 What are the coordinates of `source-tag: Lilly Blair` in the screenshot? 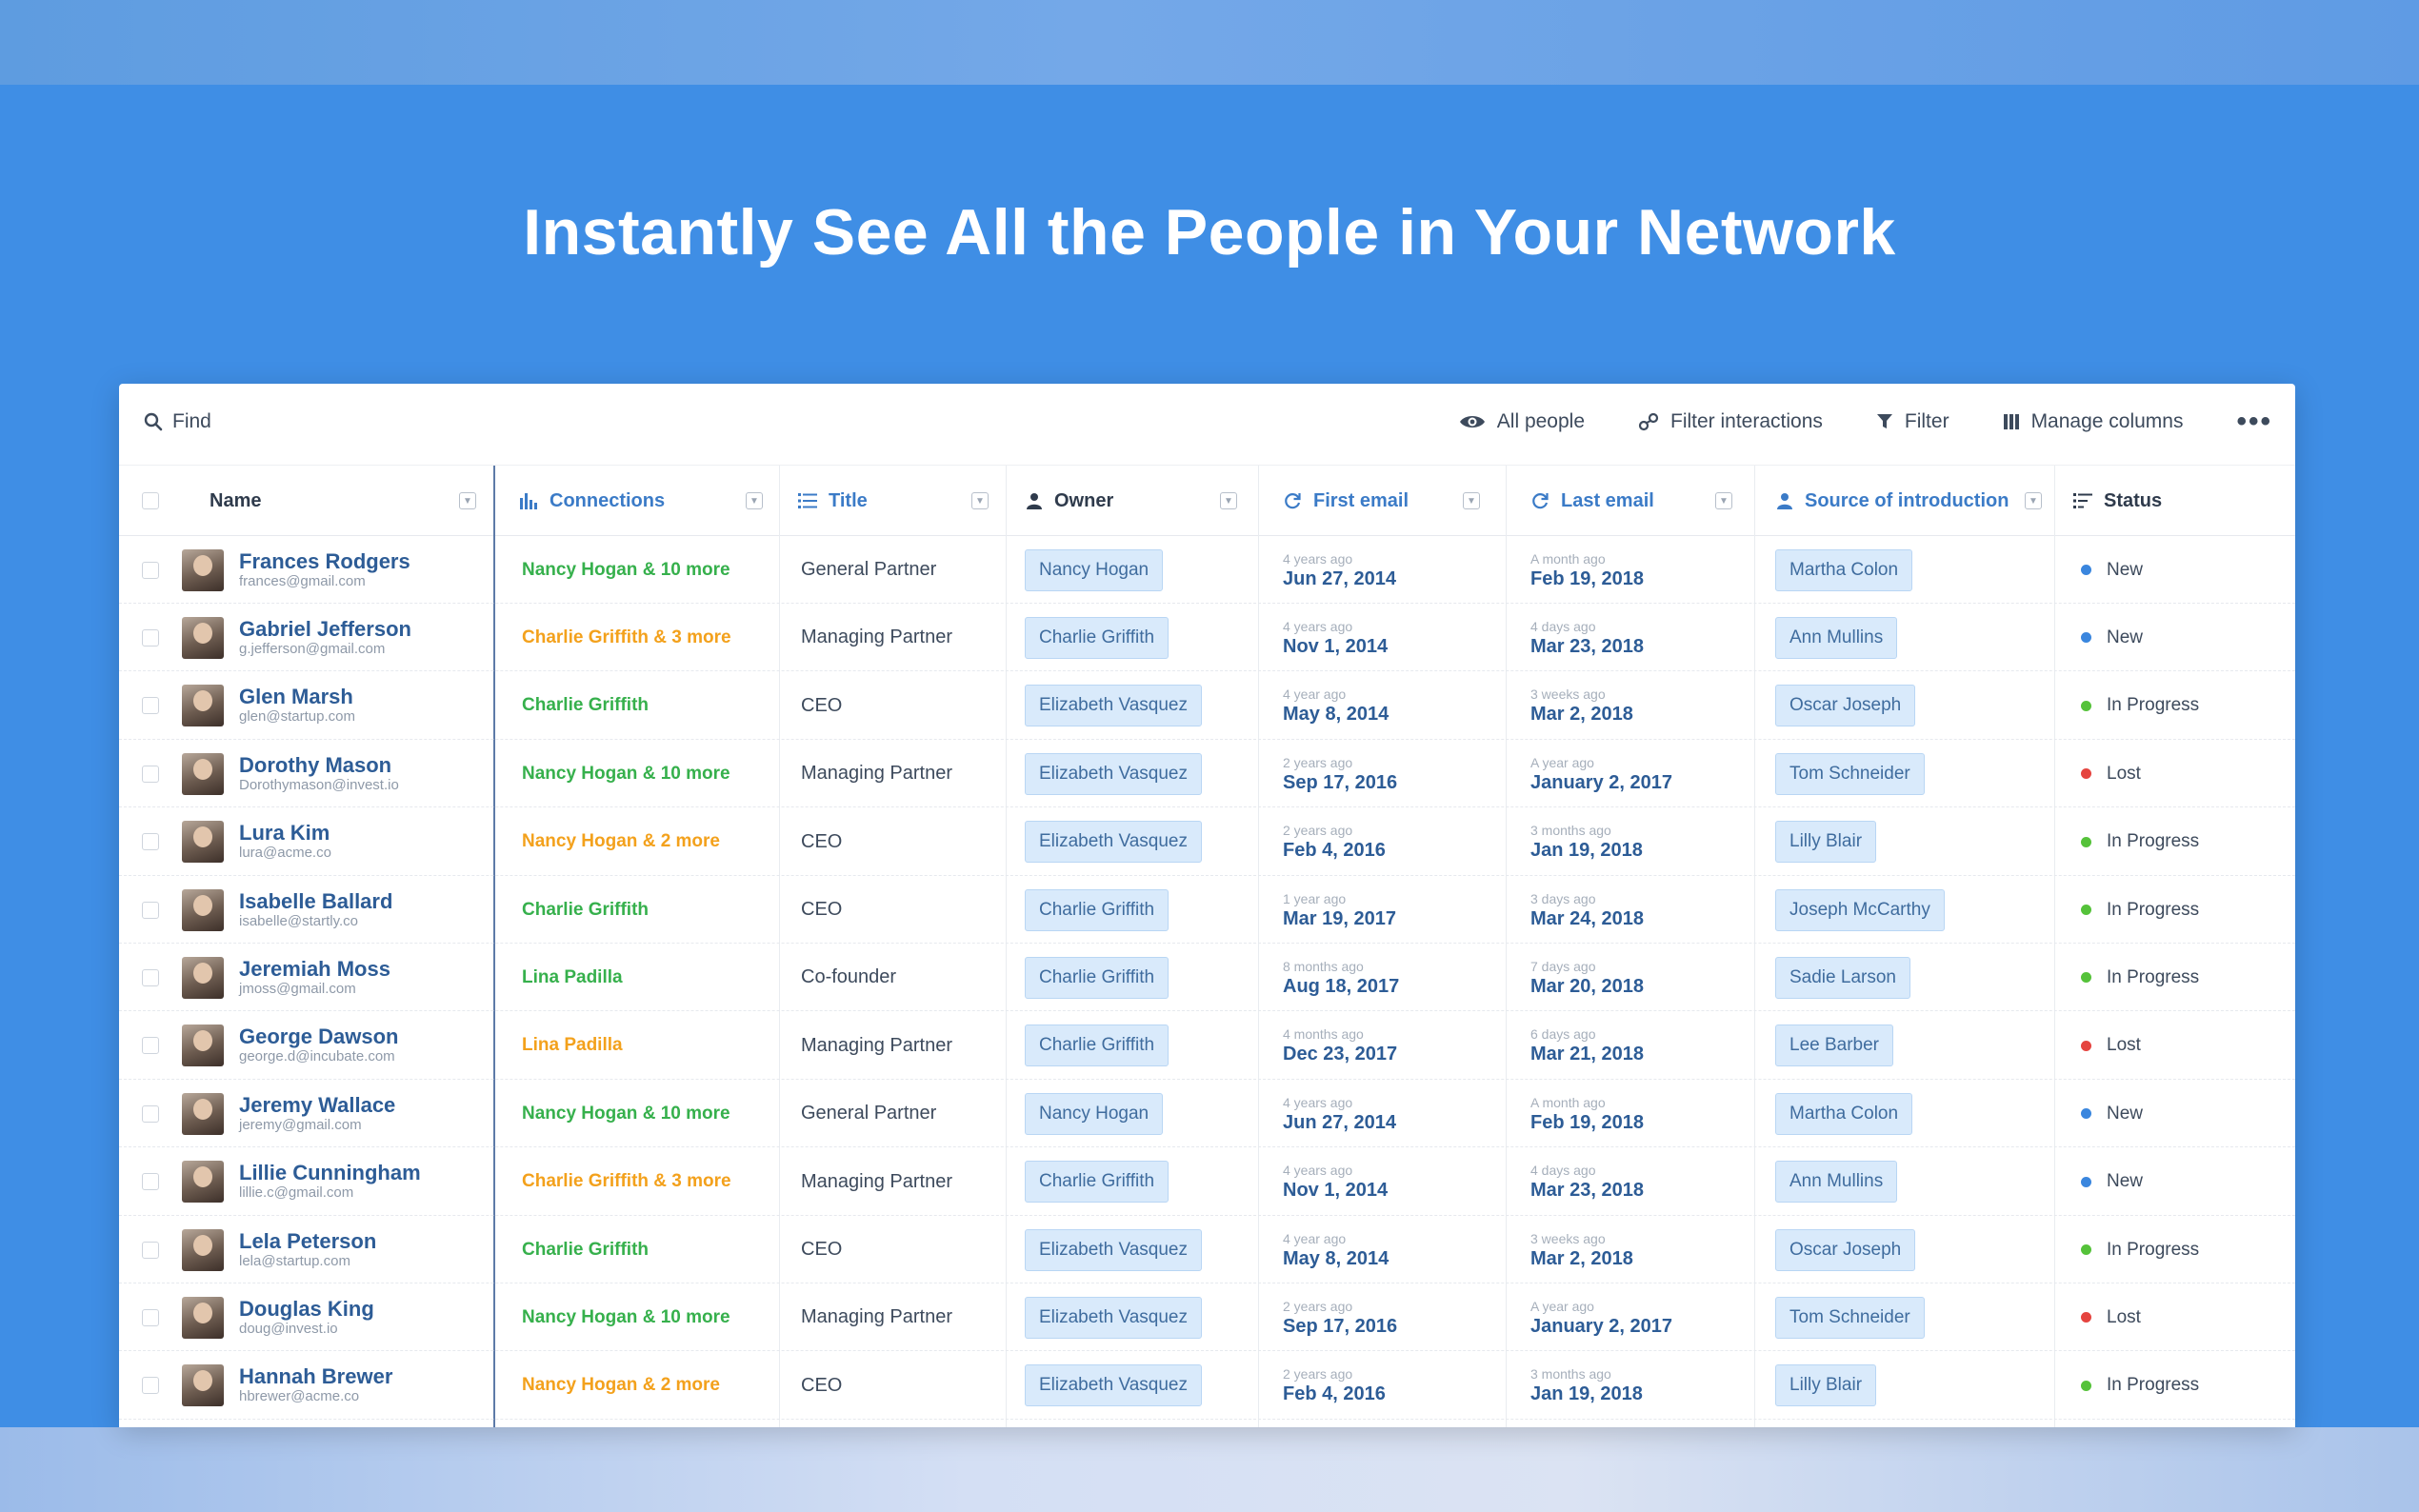 It's located at (1826, 842).